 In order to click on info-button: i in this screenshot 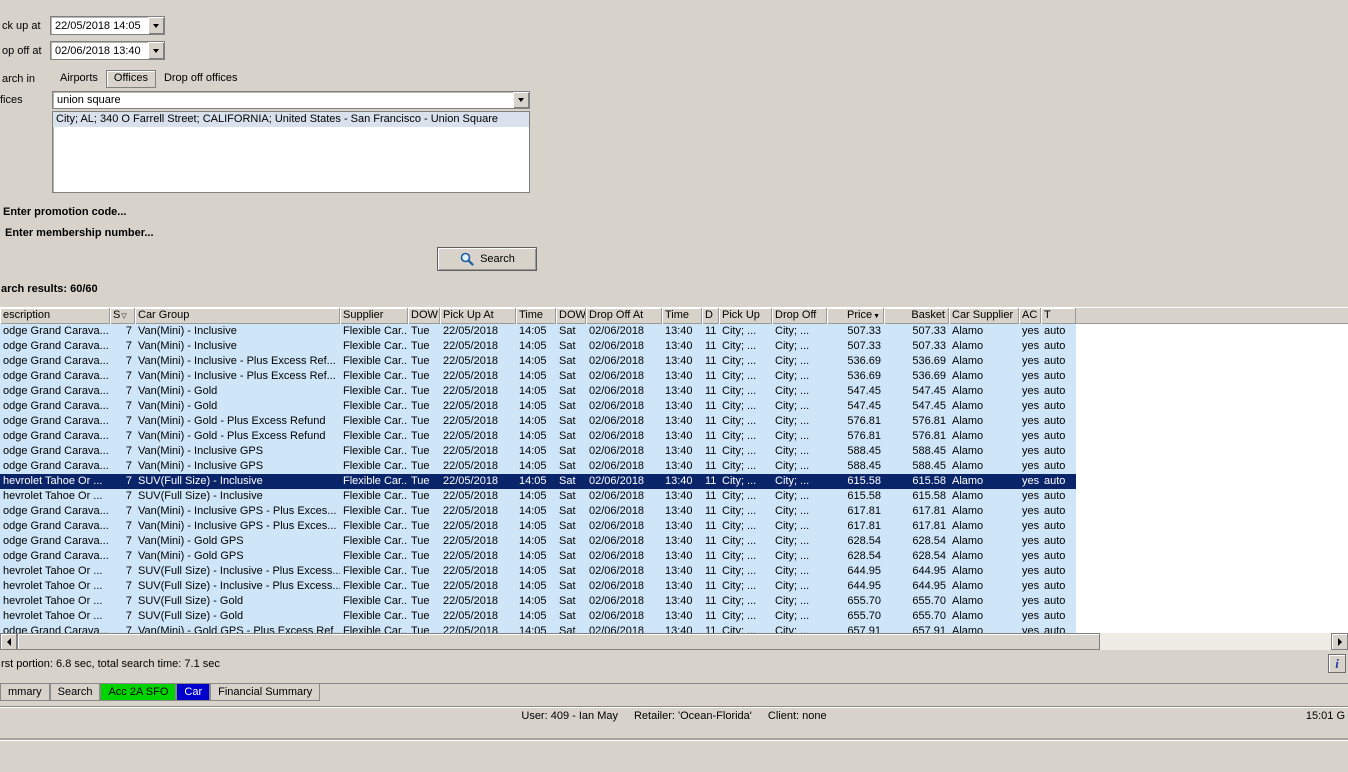, I will do `click(1337, 663)`.